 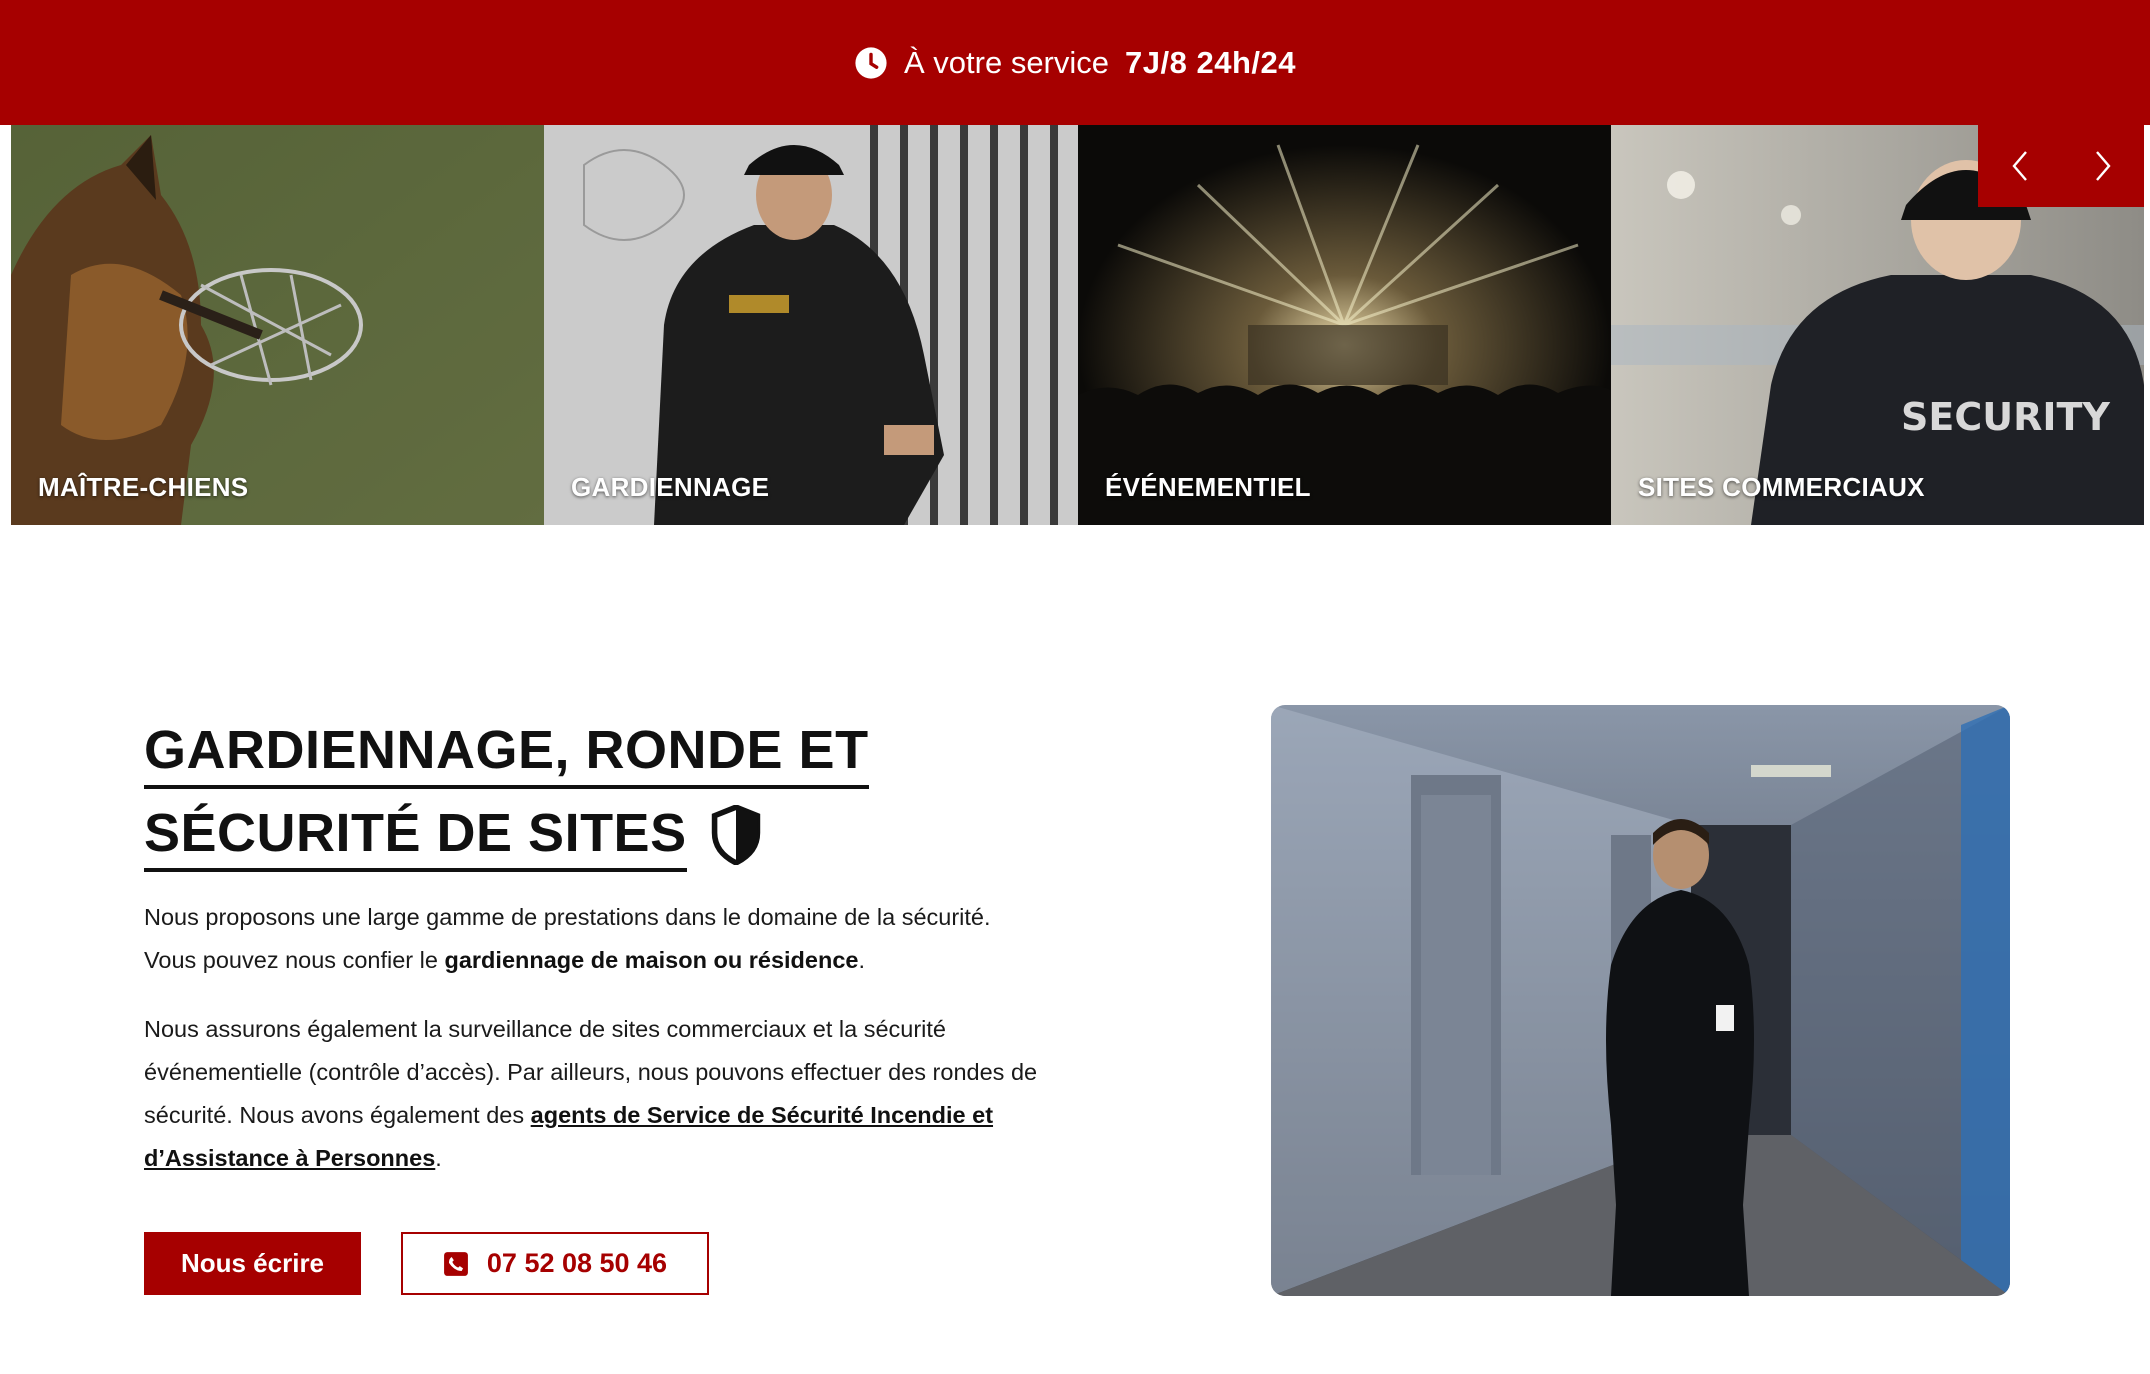 What do you see at coordinates (252, 1263) in the screenshot?
I see `contact-write-button: Nous écrire` at bounding box center [252, 1263].